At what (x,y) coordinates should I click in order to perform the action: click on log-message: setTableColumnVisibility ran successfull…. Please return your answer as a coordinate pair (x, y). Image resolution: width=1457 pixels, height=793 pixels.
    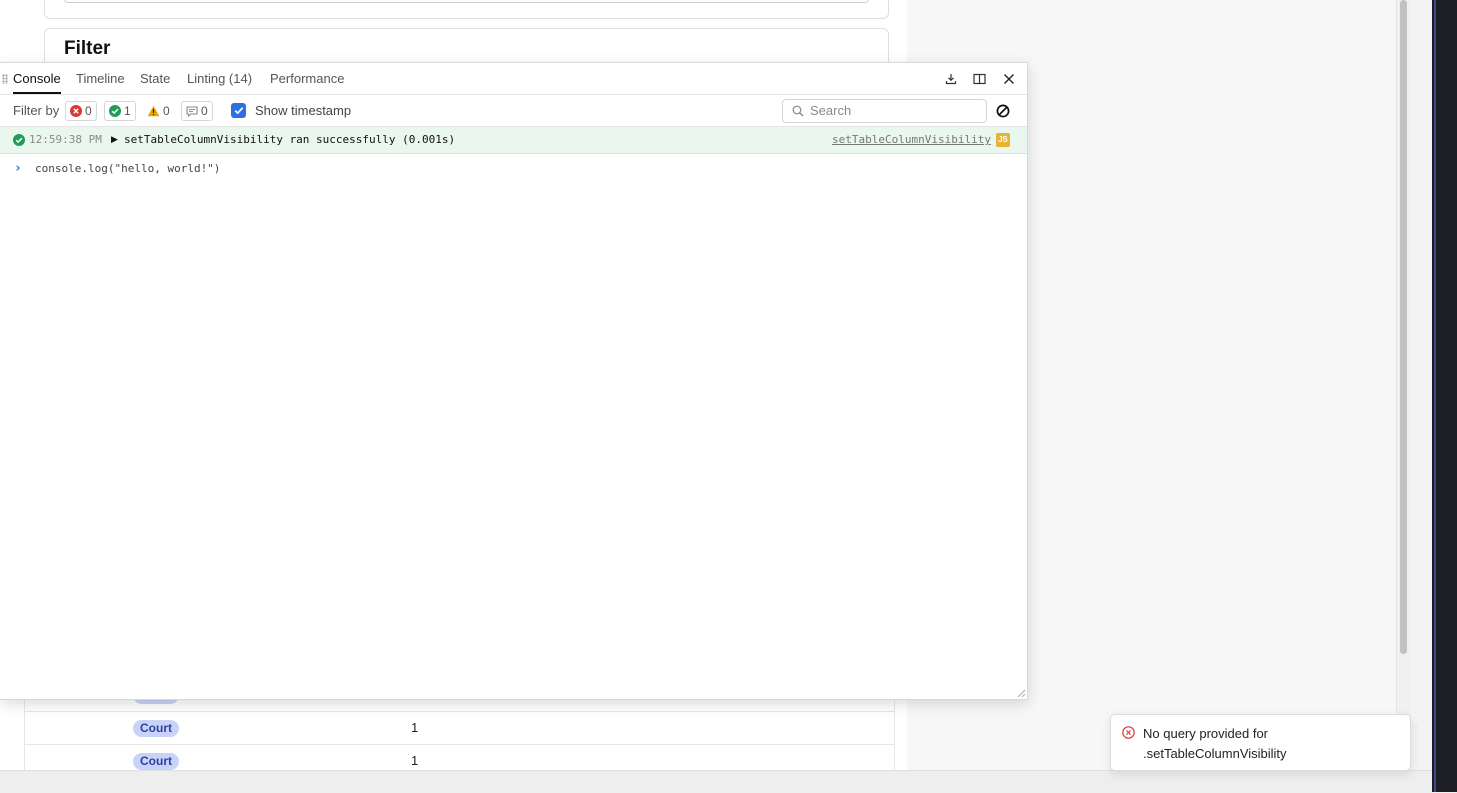
    Looking at the image, I should click on (289, 139).